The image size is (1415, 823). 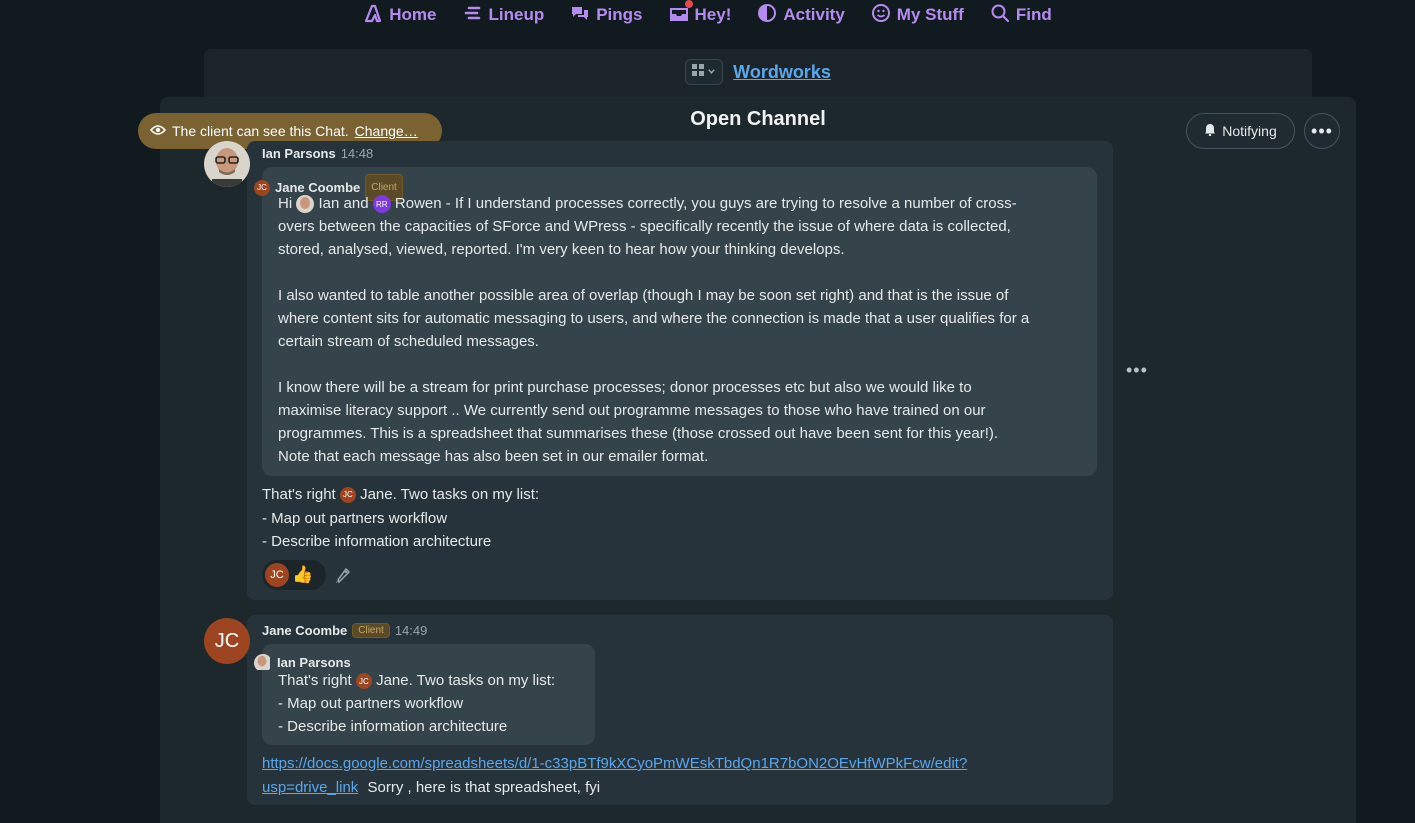 I want to click on avatar-jc-small: JC, so click(x=262, y=187).